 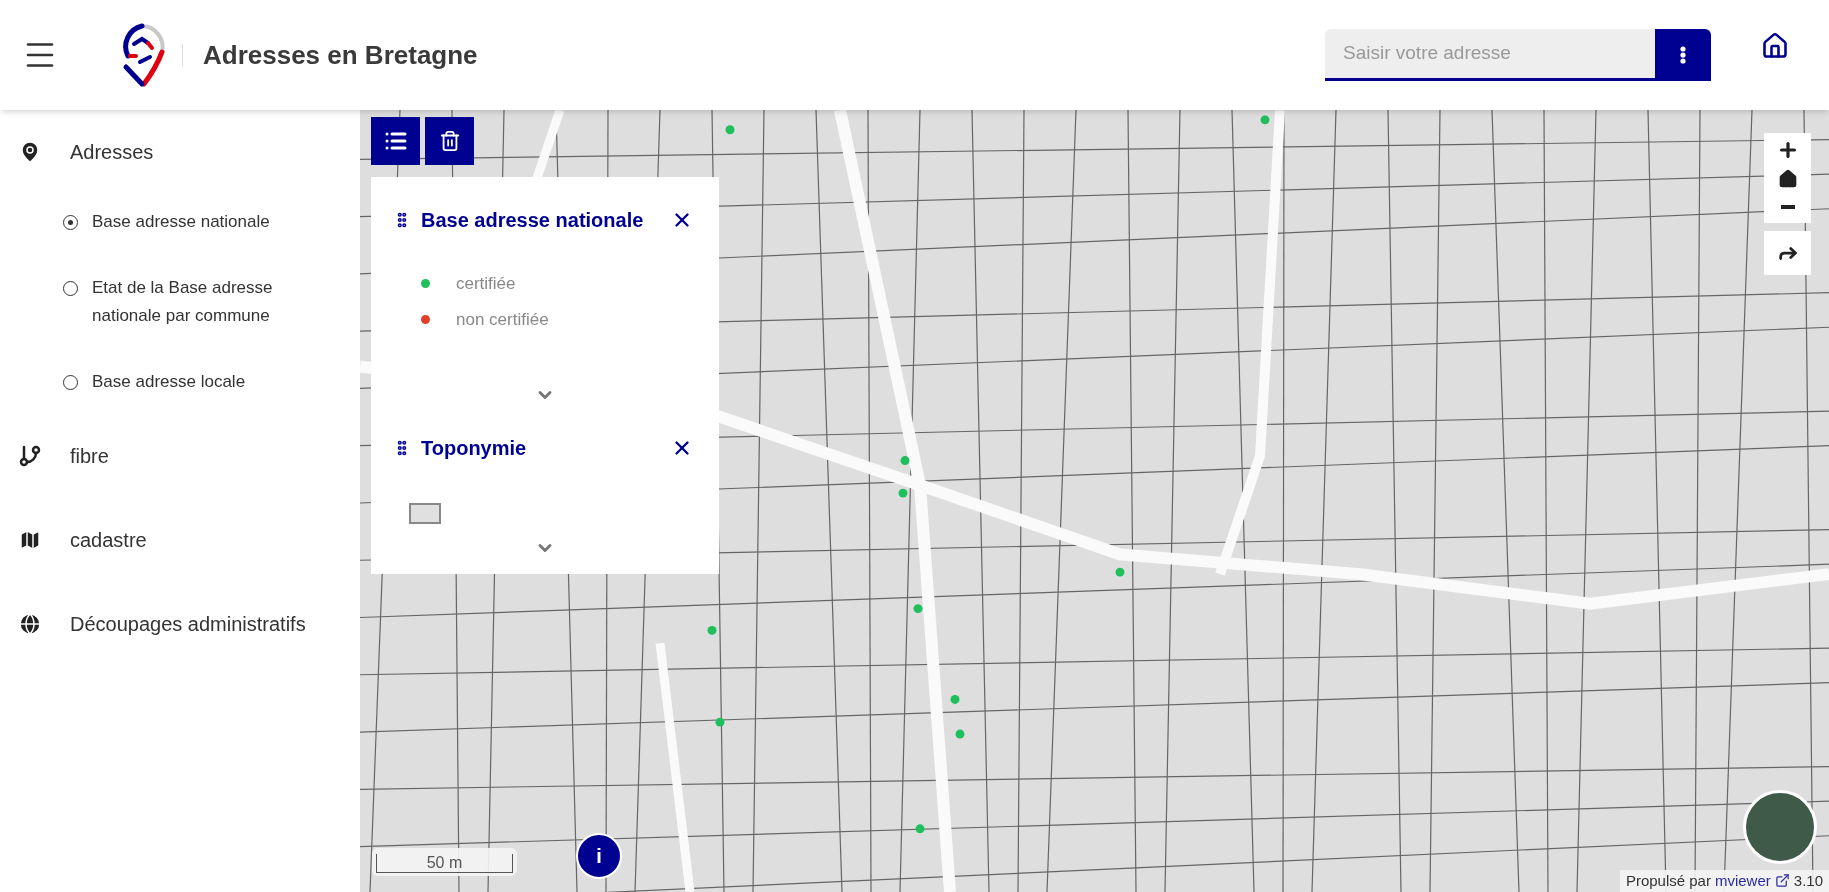 I want to click on theme-item: Adresses, so click(x=77, y=152).